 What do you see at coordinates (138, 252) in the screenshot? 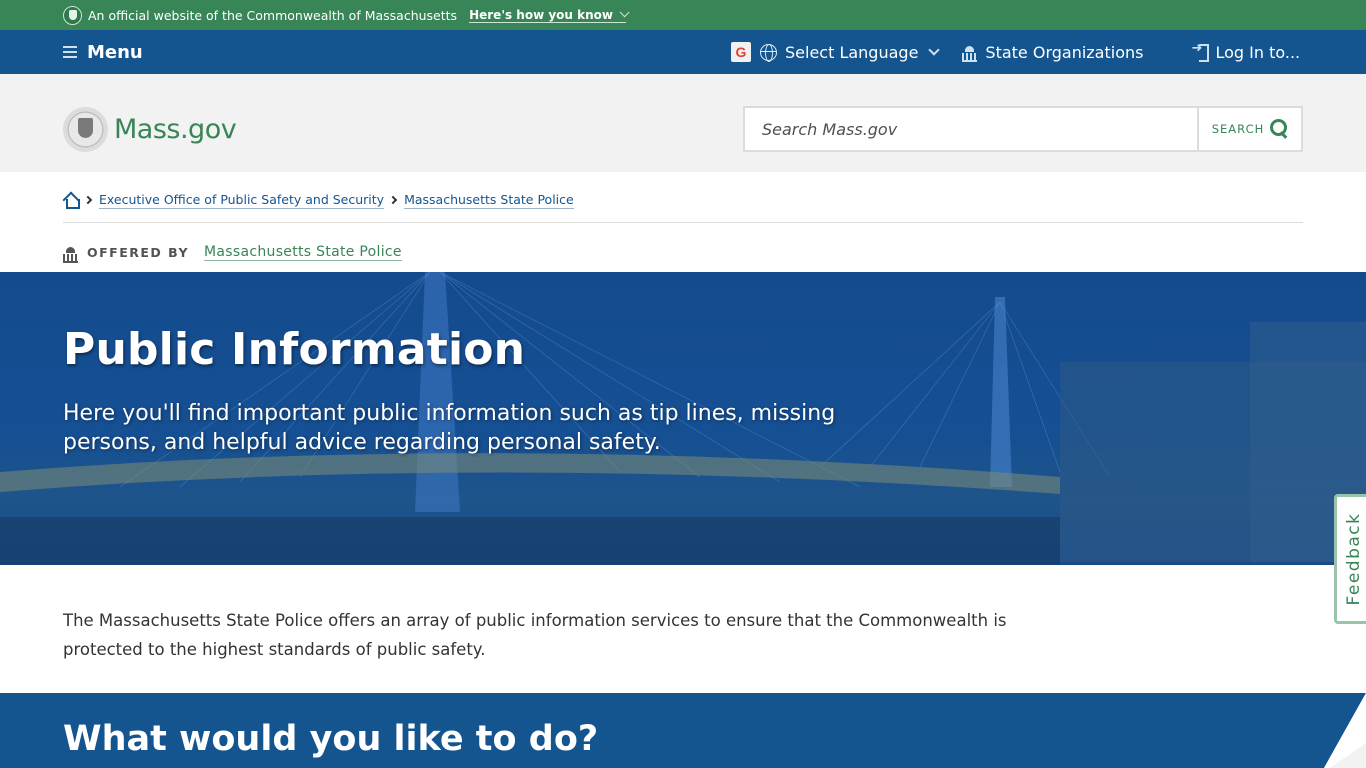
I see `offered-by-label: OFFERED BY` at bounding box center [138, 252].